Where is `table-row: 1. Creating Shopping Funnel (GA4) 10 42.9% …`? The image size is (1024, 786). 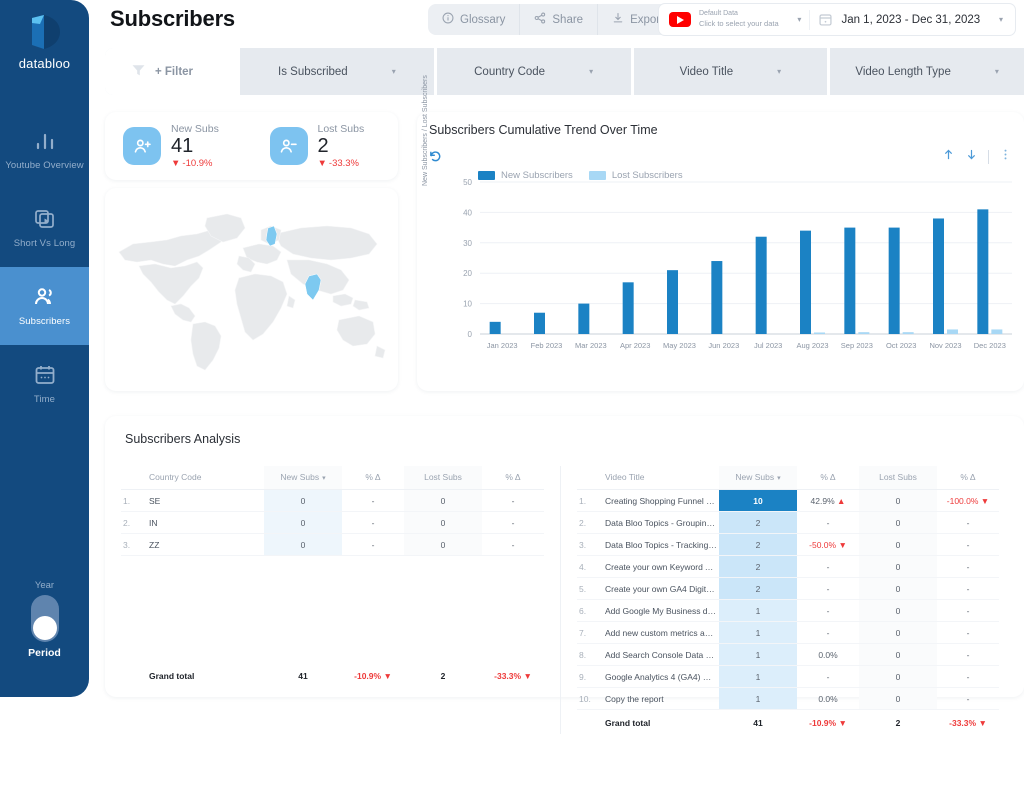
table-row: 1. Creating Shopping Funnel (GA4) 10 42.9% … is located at coordinates (788, 500).